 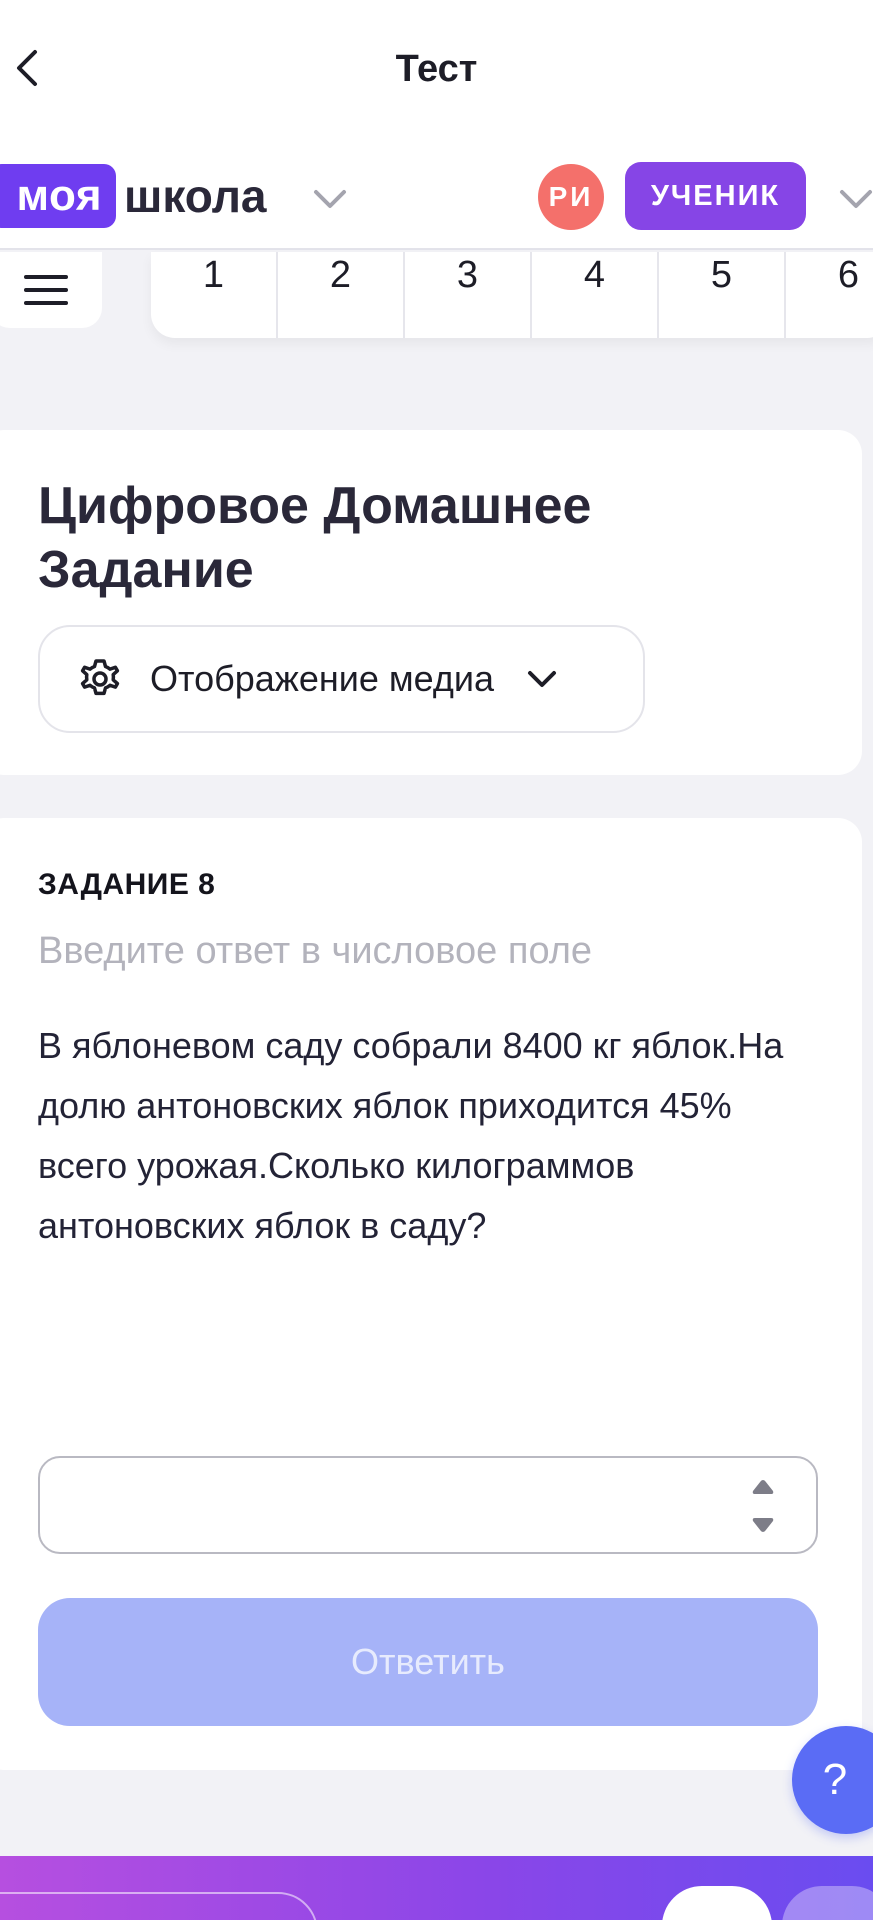 What do you see at coordinates (542, 679) in the screenshot?
I see `chevron-down-icon` at bounding box center [542, 679].